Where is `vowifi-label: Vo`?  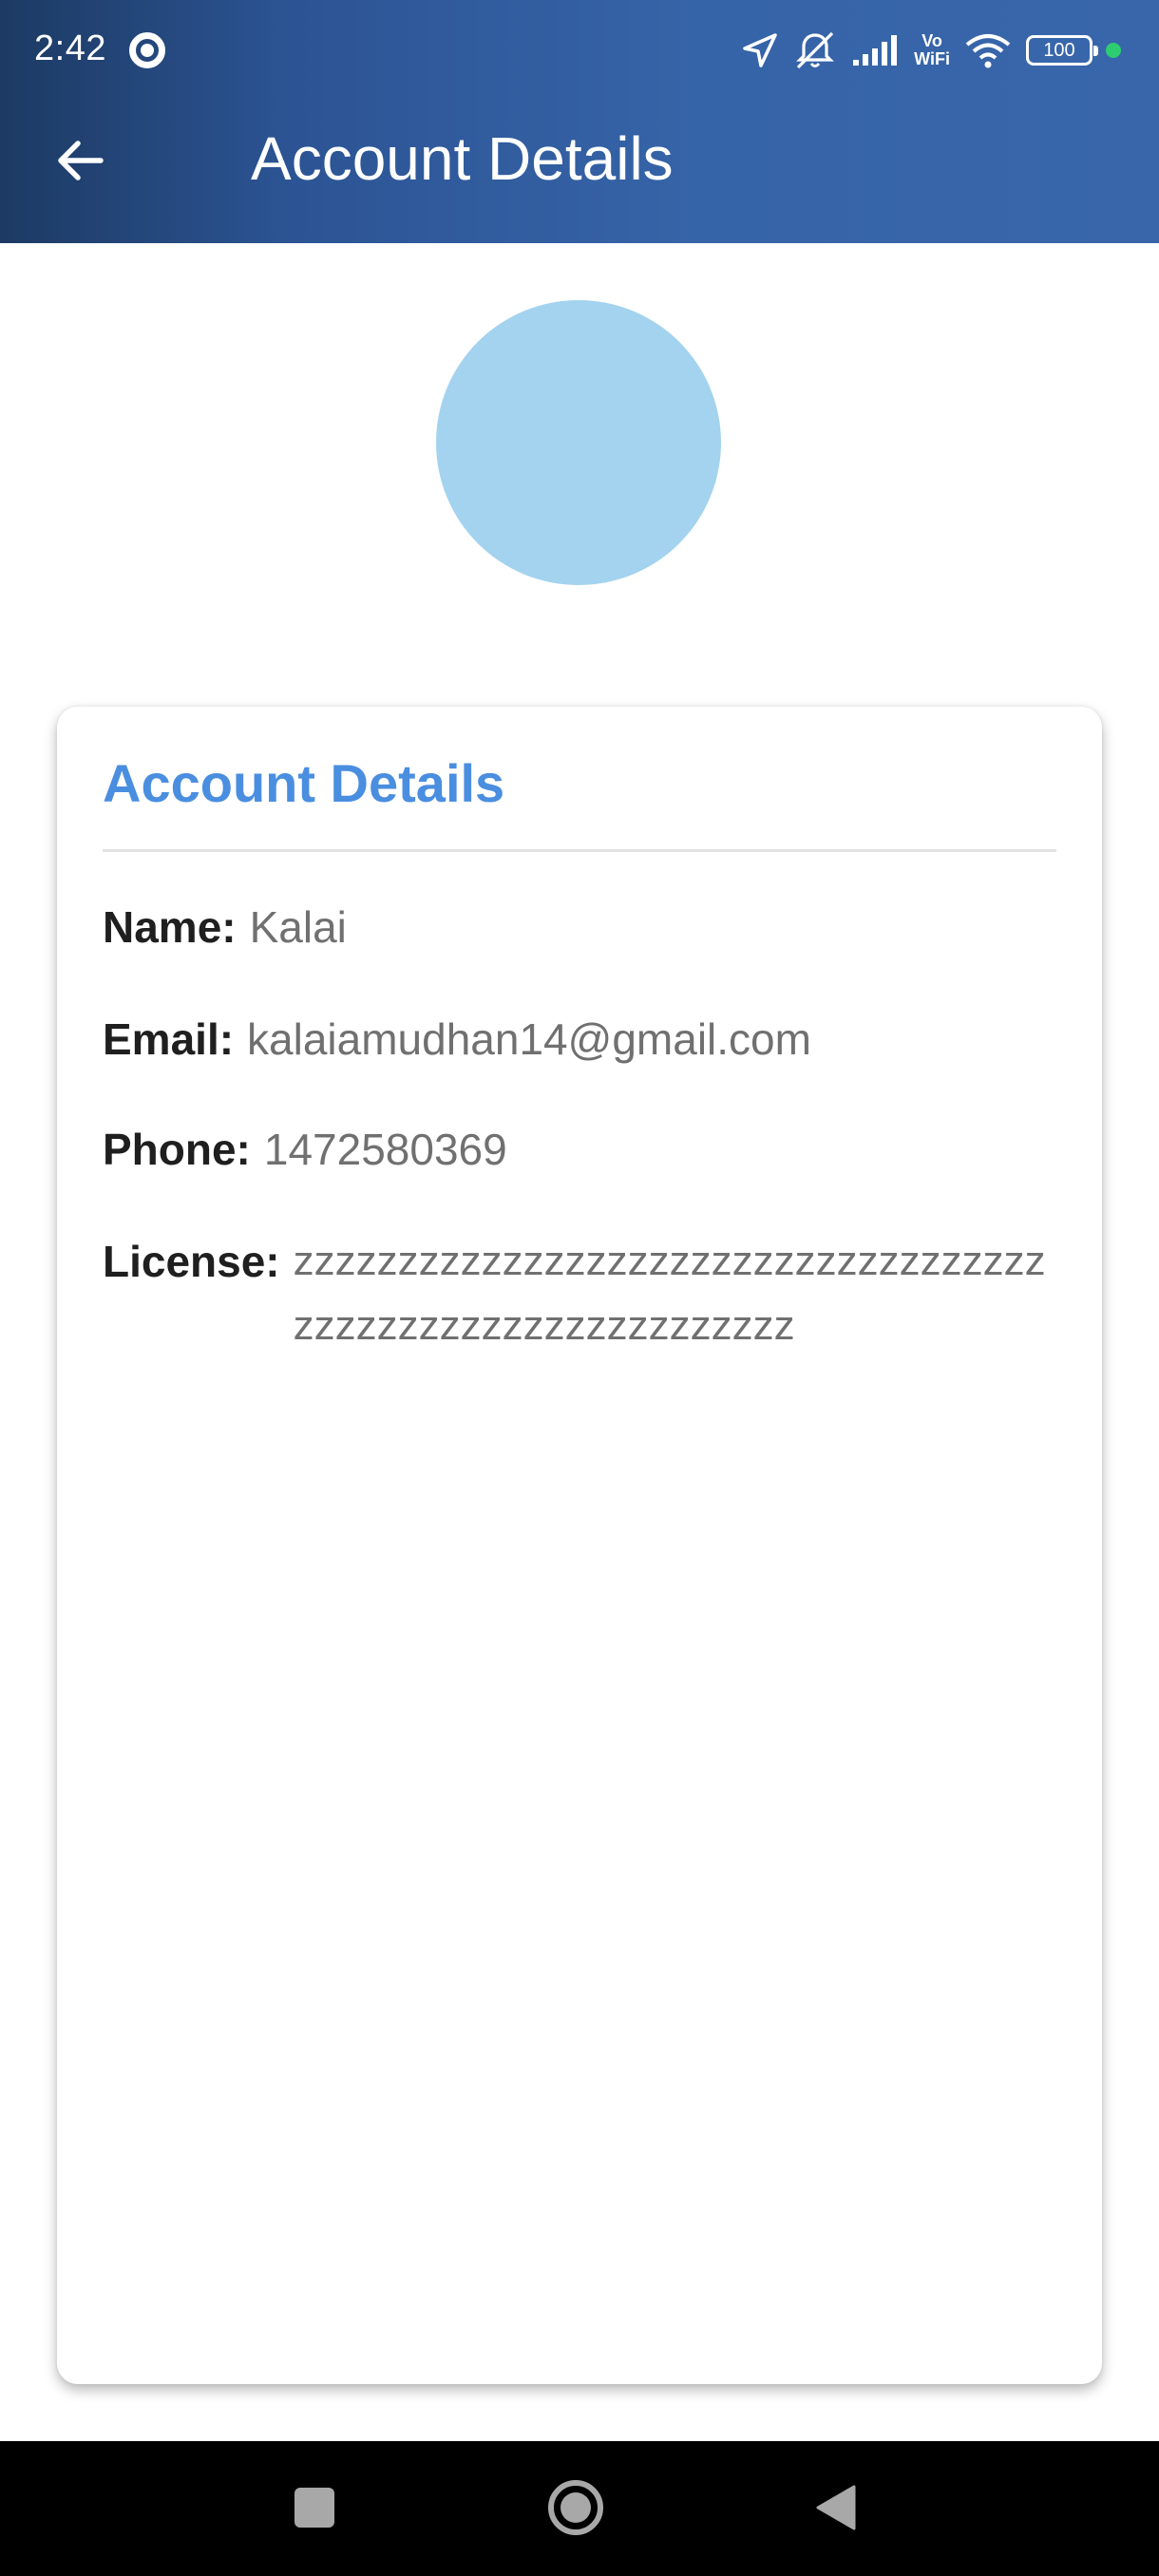 vowifi-label: Vo is located at coordinates (932, 40).